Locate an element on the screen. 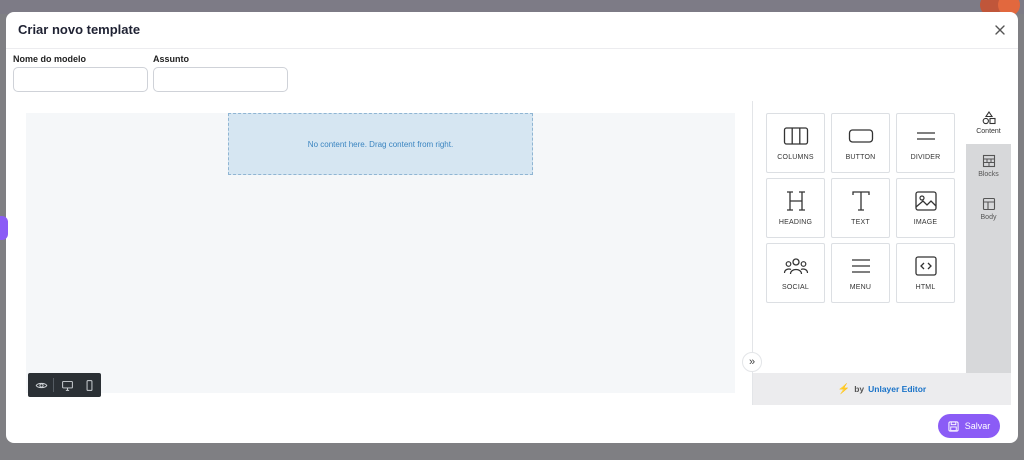 The width and height of the screenshot is (1024, 460). html-icon is located at coordinates (925, 266).